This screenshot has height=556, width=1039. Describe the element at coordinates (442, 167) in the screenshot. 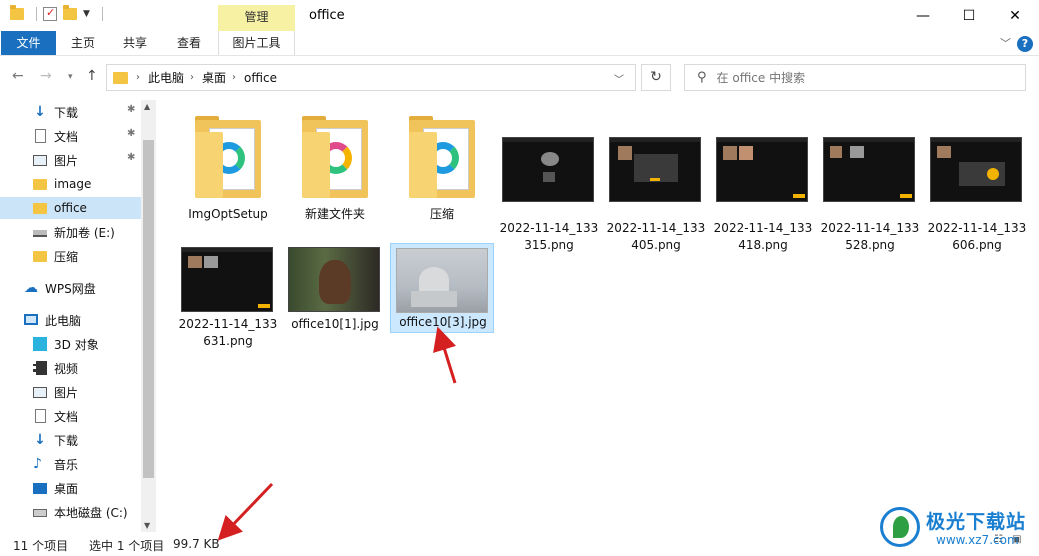

I see `file-tile: 压缩` at that location.